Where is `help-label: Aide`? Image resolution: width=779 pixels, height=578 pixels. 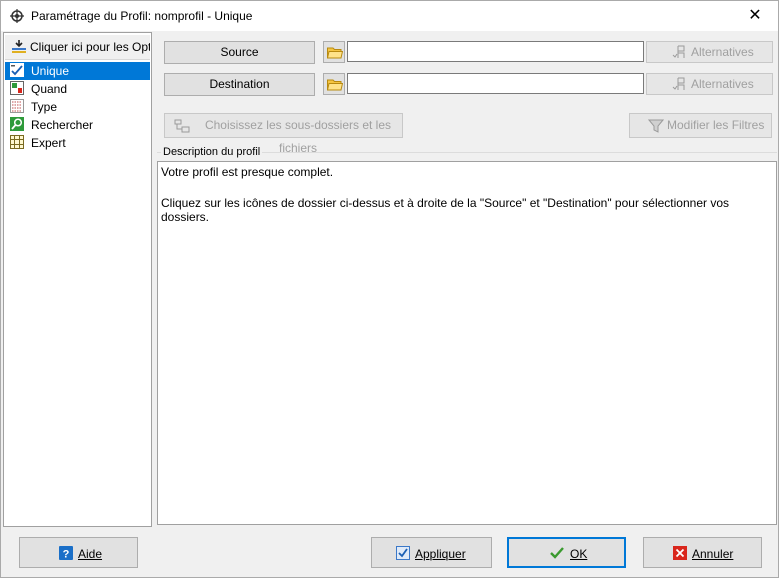
help-label: Aide is located at coordinates (90, 554).